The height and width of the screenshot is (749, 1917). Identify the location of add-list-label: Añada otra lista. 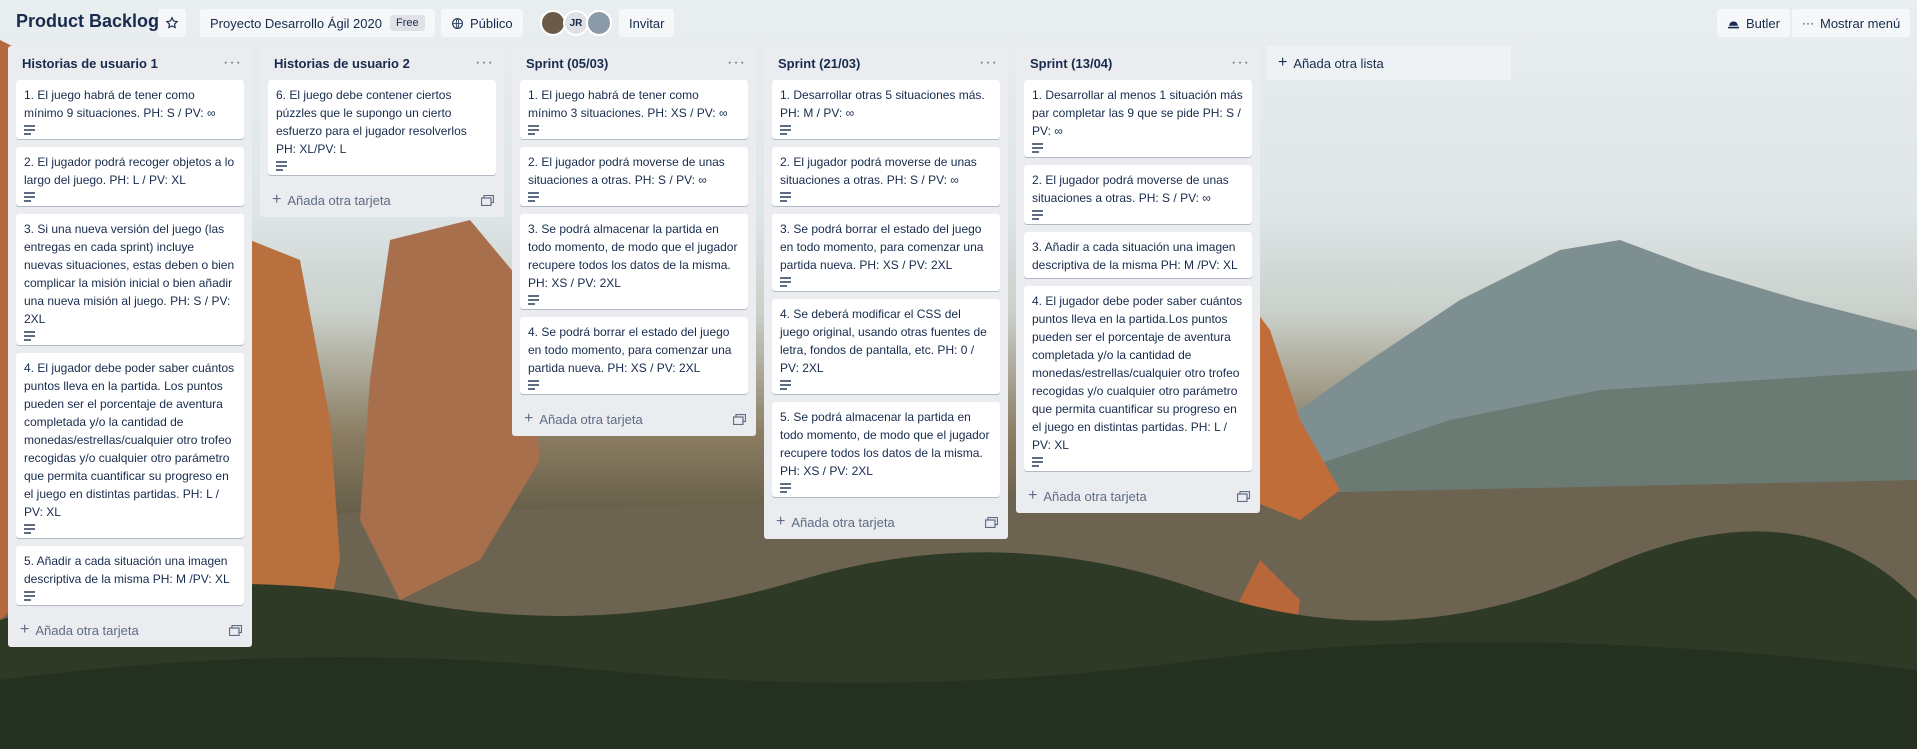
(1338, 63).